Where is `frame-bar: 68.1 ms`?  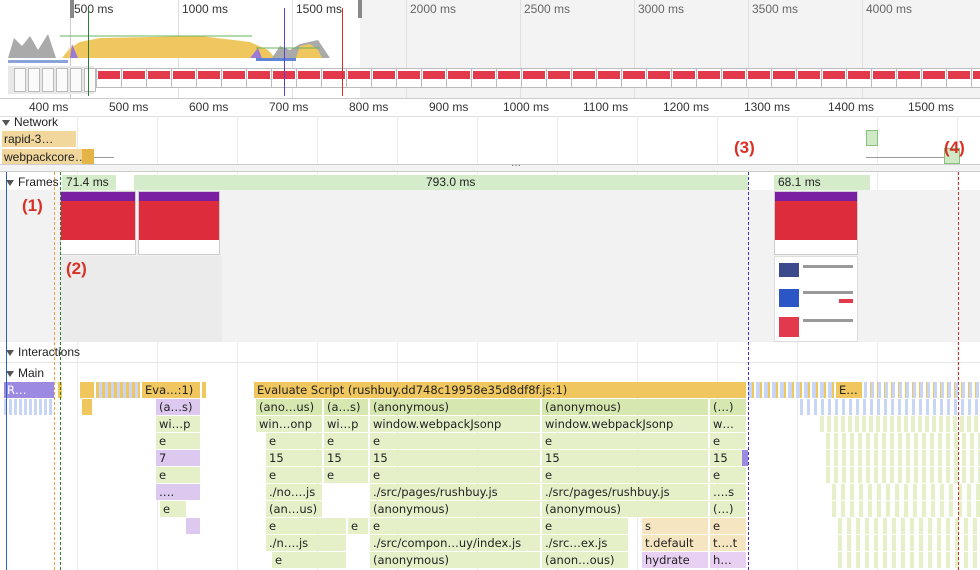
frame-bar: 68.1 ms is located at coordinates (822, 182).